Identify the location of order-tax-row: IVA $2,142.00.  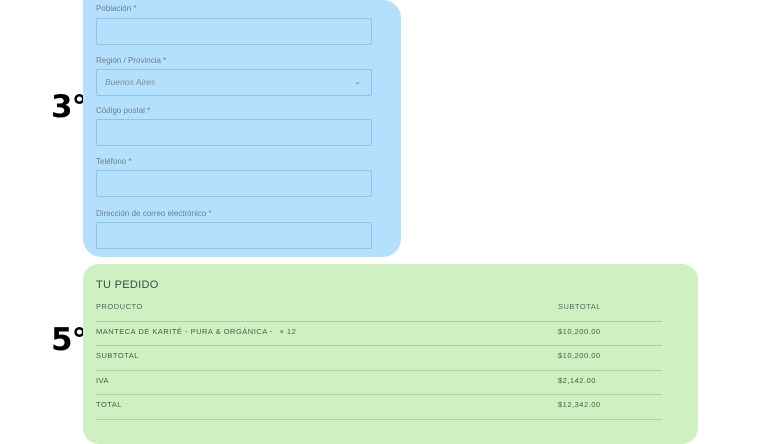
(379, 383).